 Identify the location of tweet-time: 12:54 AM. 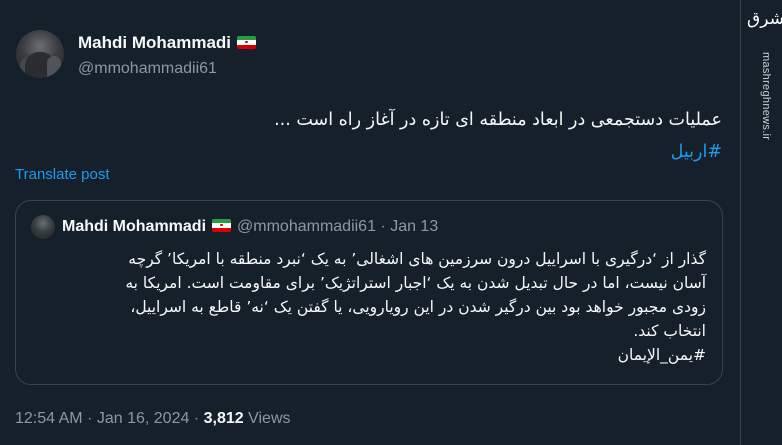
(49, 418).